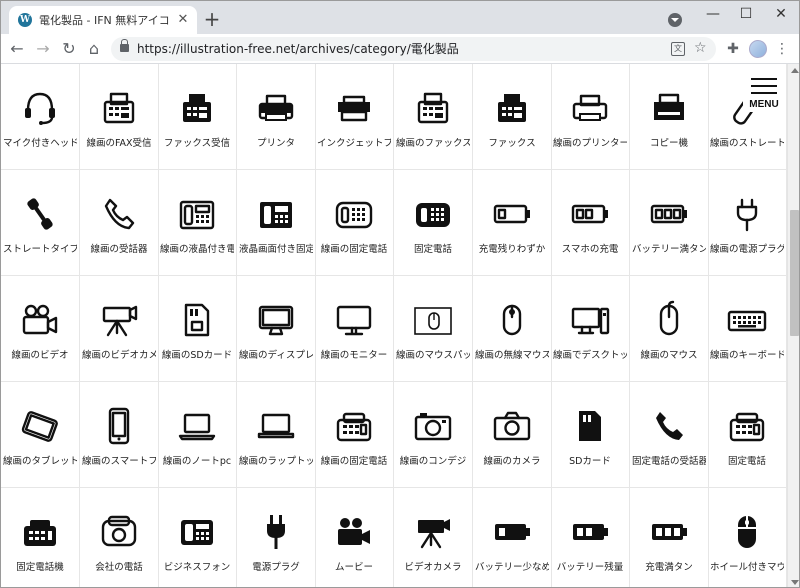 The width and height of the screenshot is (800, 588). I want to click on icon-tile: 線画のSDカード, so click(197, 329).